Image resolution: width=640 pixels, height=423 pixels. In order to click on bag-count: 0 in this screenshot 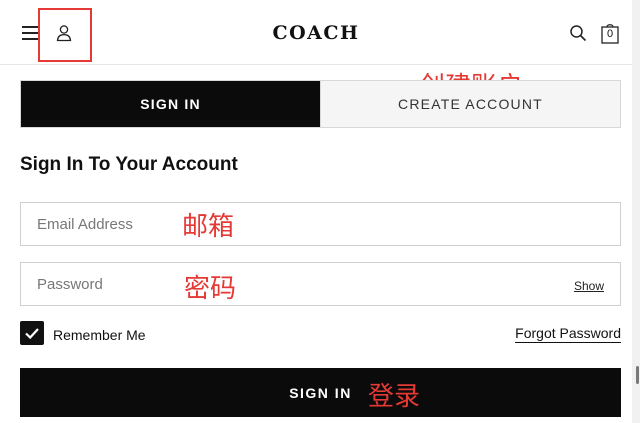, I will do `click(610, 34)`.